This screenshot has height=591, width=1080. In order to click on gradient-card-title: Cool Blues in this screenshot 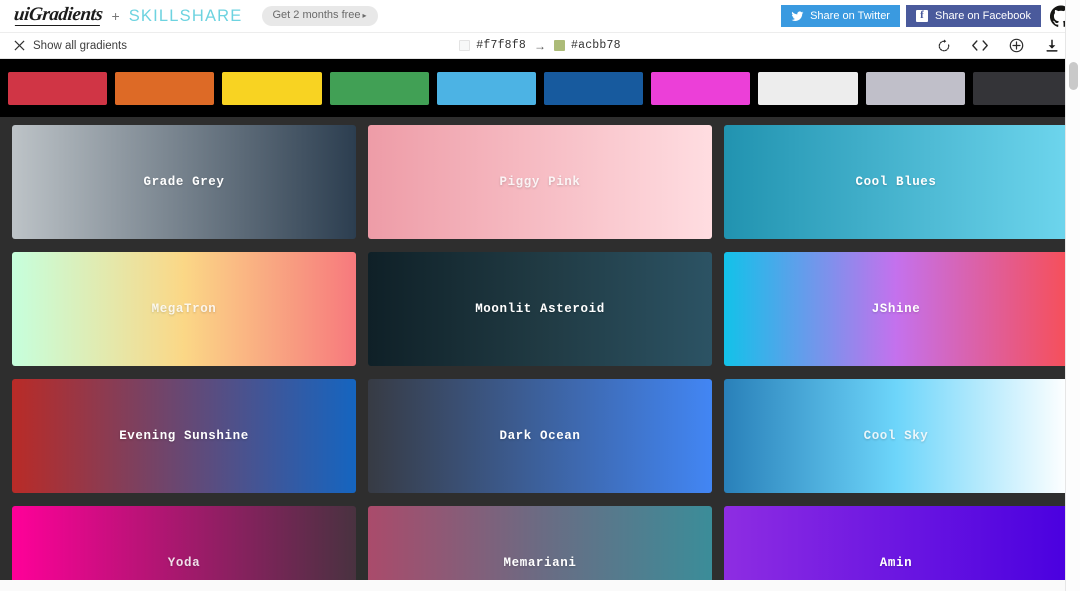, I will do `click(896, 182)`.